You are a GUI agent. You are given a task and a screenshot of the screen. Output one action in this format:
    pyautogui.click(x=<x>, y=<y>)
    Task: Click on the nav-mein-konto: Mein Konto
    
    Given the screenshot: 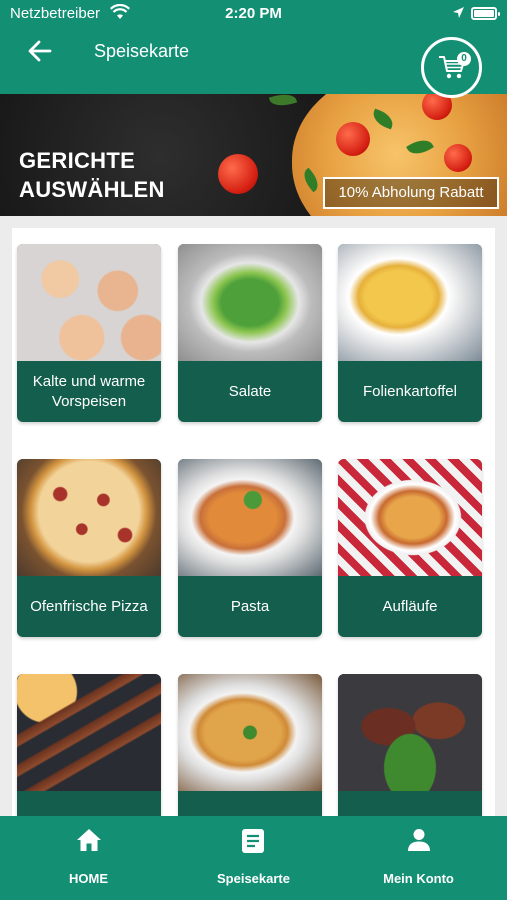 What is the action you would take?
    pyautogui.click(x=418, y=858)
    